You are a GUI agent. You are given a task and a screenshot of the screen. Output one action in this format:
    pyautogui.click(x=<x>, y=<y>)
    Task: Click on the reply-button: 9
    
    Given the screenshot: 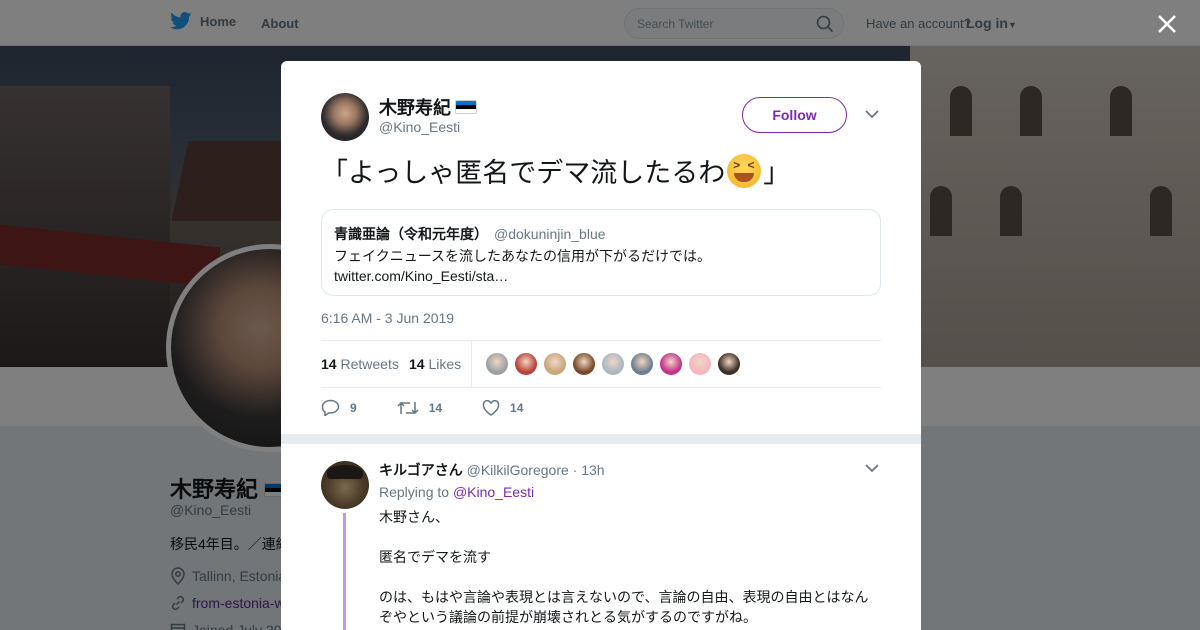 What is the action you would take?
    pyautogui.click(x=339, y=407)
    